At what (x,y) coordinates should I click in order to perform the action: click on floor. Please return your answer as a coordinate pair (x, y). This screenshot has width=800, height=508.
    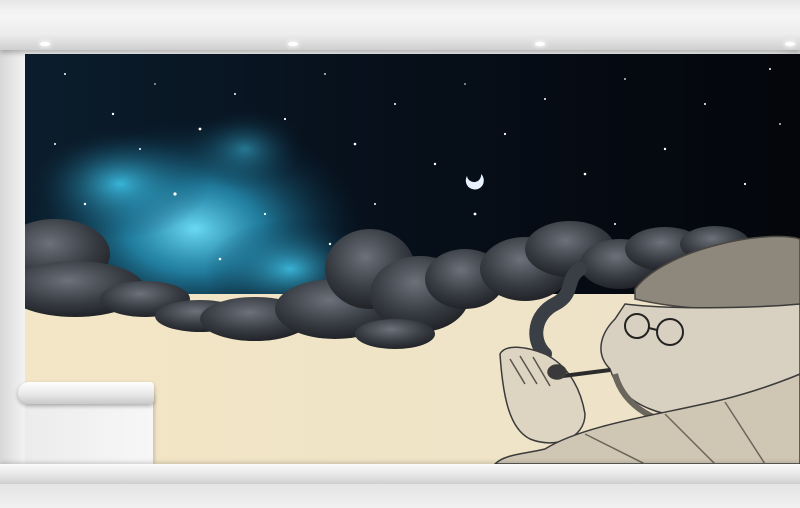
    Looking at the image, I should click on (400, 496).